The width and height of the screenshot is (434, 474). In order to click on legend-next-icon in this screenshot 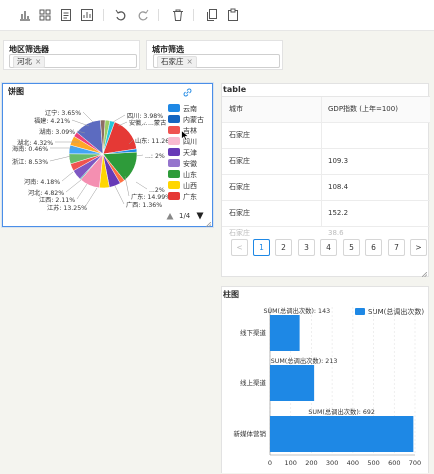, I will do `click(200, 216)`.